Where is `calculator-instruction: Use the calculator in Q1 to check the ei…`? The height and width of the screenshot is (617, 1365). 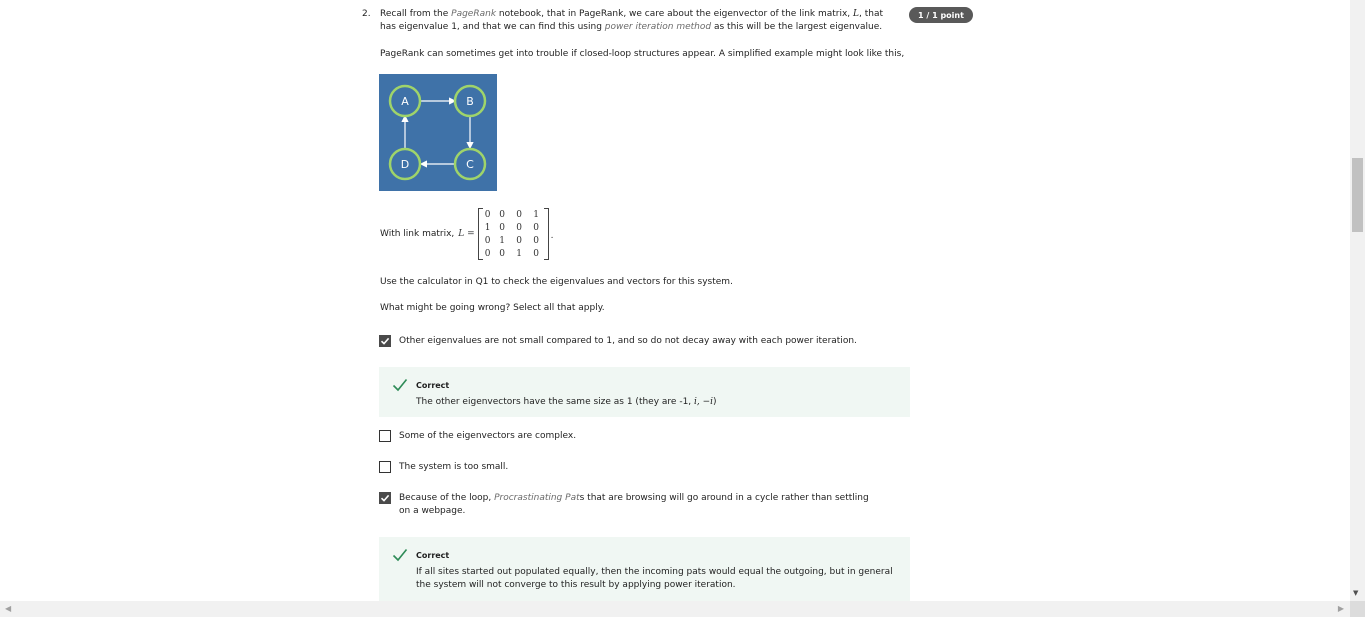
calculator-instruction: Use the calculator in Q1 to check the ei… is located at coordinates (556, 282).